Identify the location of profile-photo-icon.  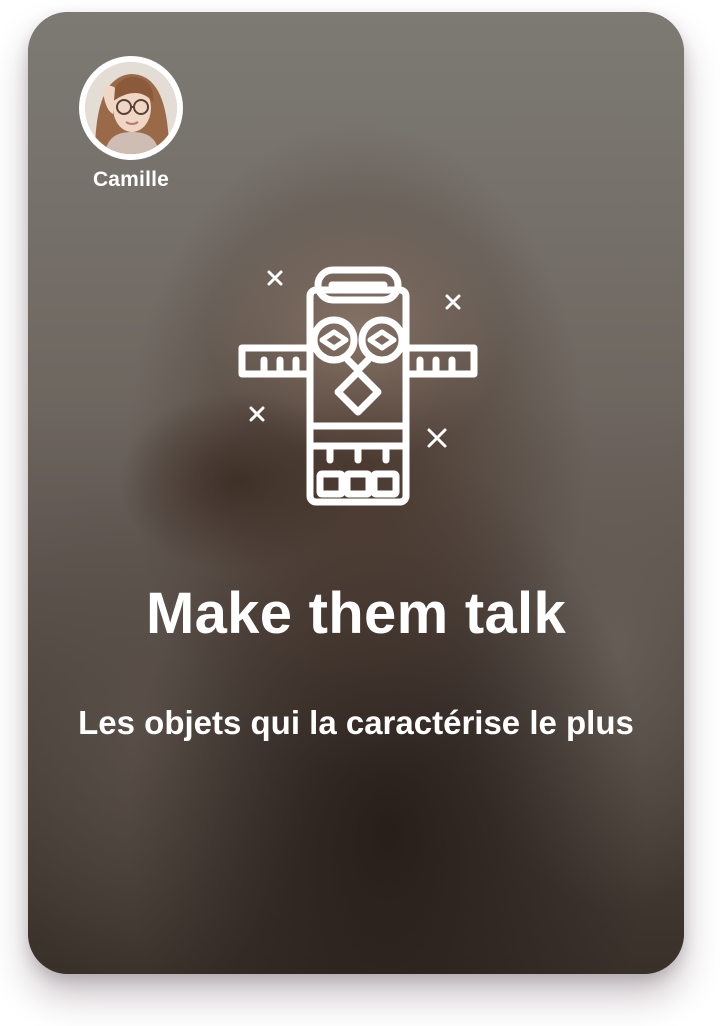
(131, 108).